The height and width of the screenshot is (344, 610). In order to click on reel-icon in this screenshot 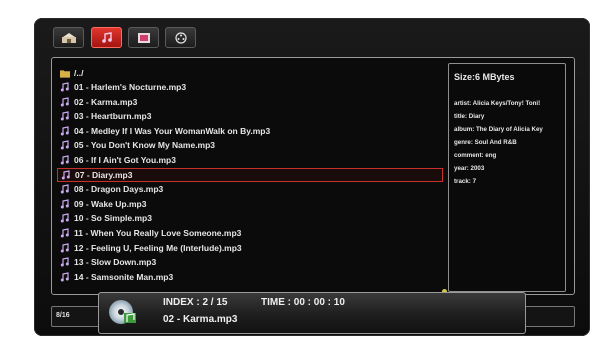, I will do `click(180, 37)`.